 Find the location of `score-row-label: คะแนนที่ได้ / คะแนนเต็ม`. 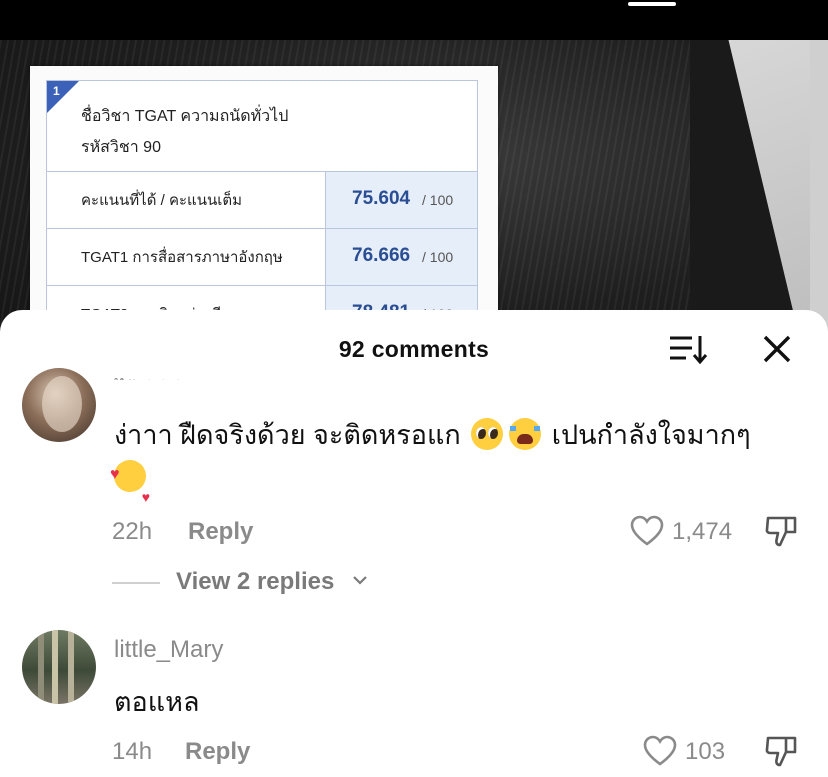

score-row-label: คะแนนที่ได้ / คะแนนเต็ม is located at coordinates (161, 200).